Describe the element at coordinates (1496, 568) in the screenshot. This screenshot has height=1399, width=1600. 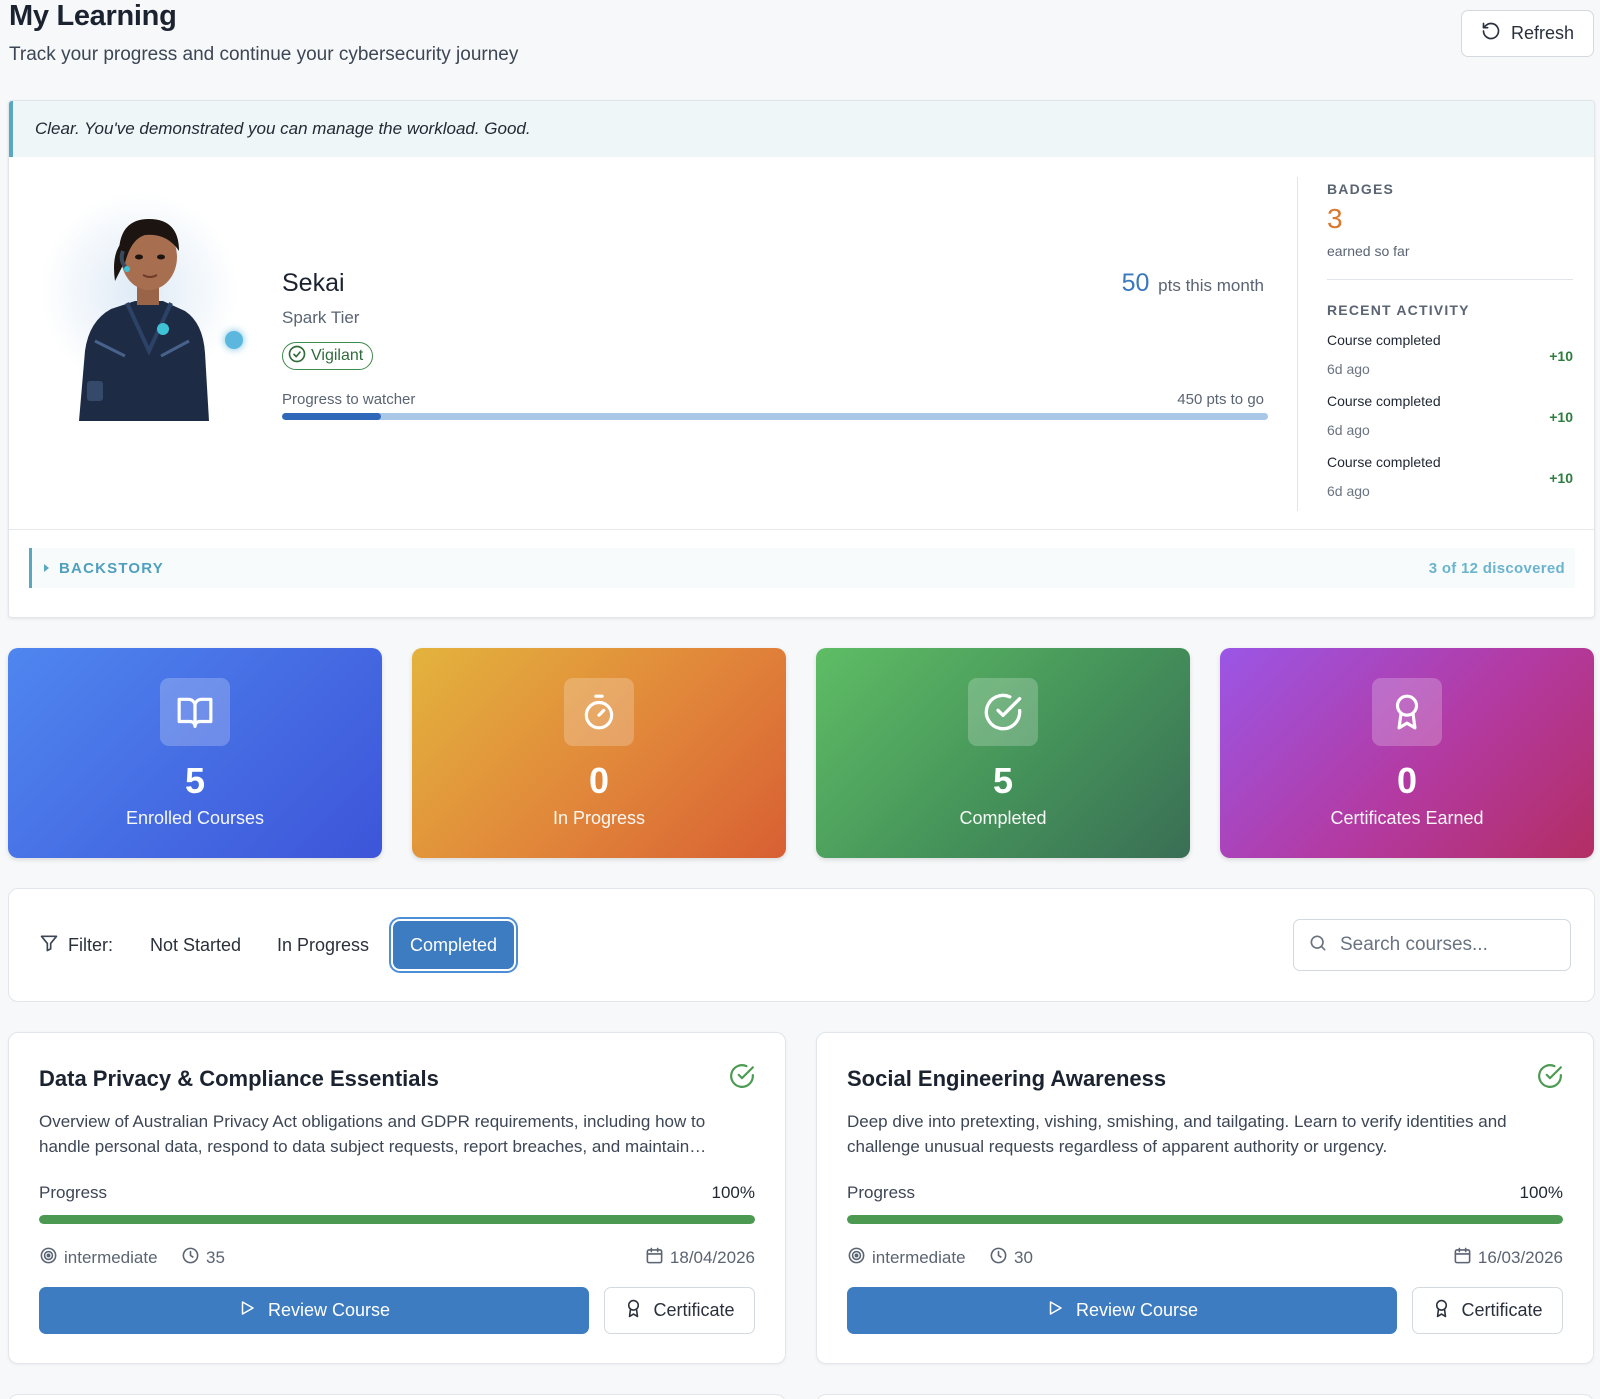
I see `backstory-count: 3 of 12 discovered` at that location.